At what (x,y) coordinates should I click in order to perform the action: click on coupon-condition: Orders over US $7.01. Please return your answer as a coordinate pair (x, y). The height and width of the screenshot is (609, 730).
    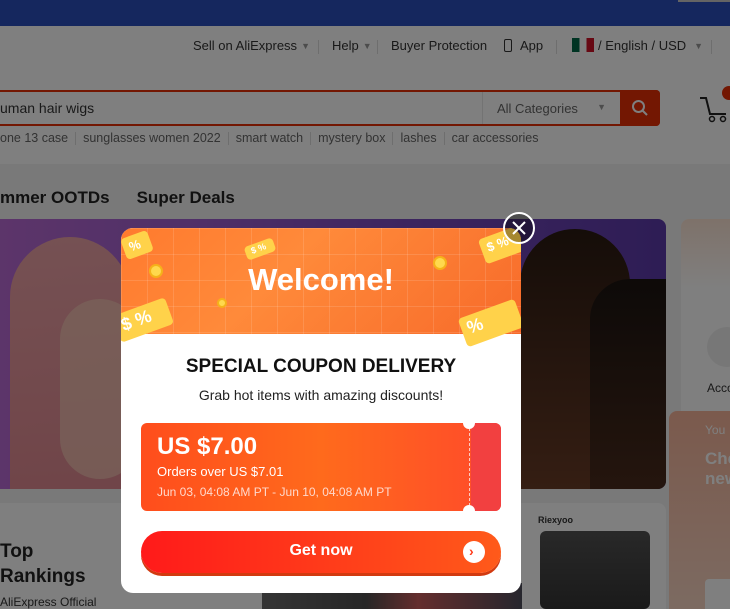
    Looking at the image, I should click on (220, 471).